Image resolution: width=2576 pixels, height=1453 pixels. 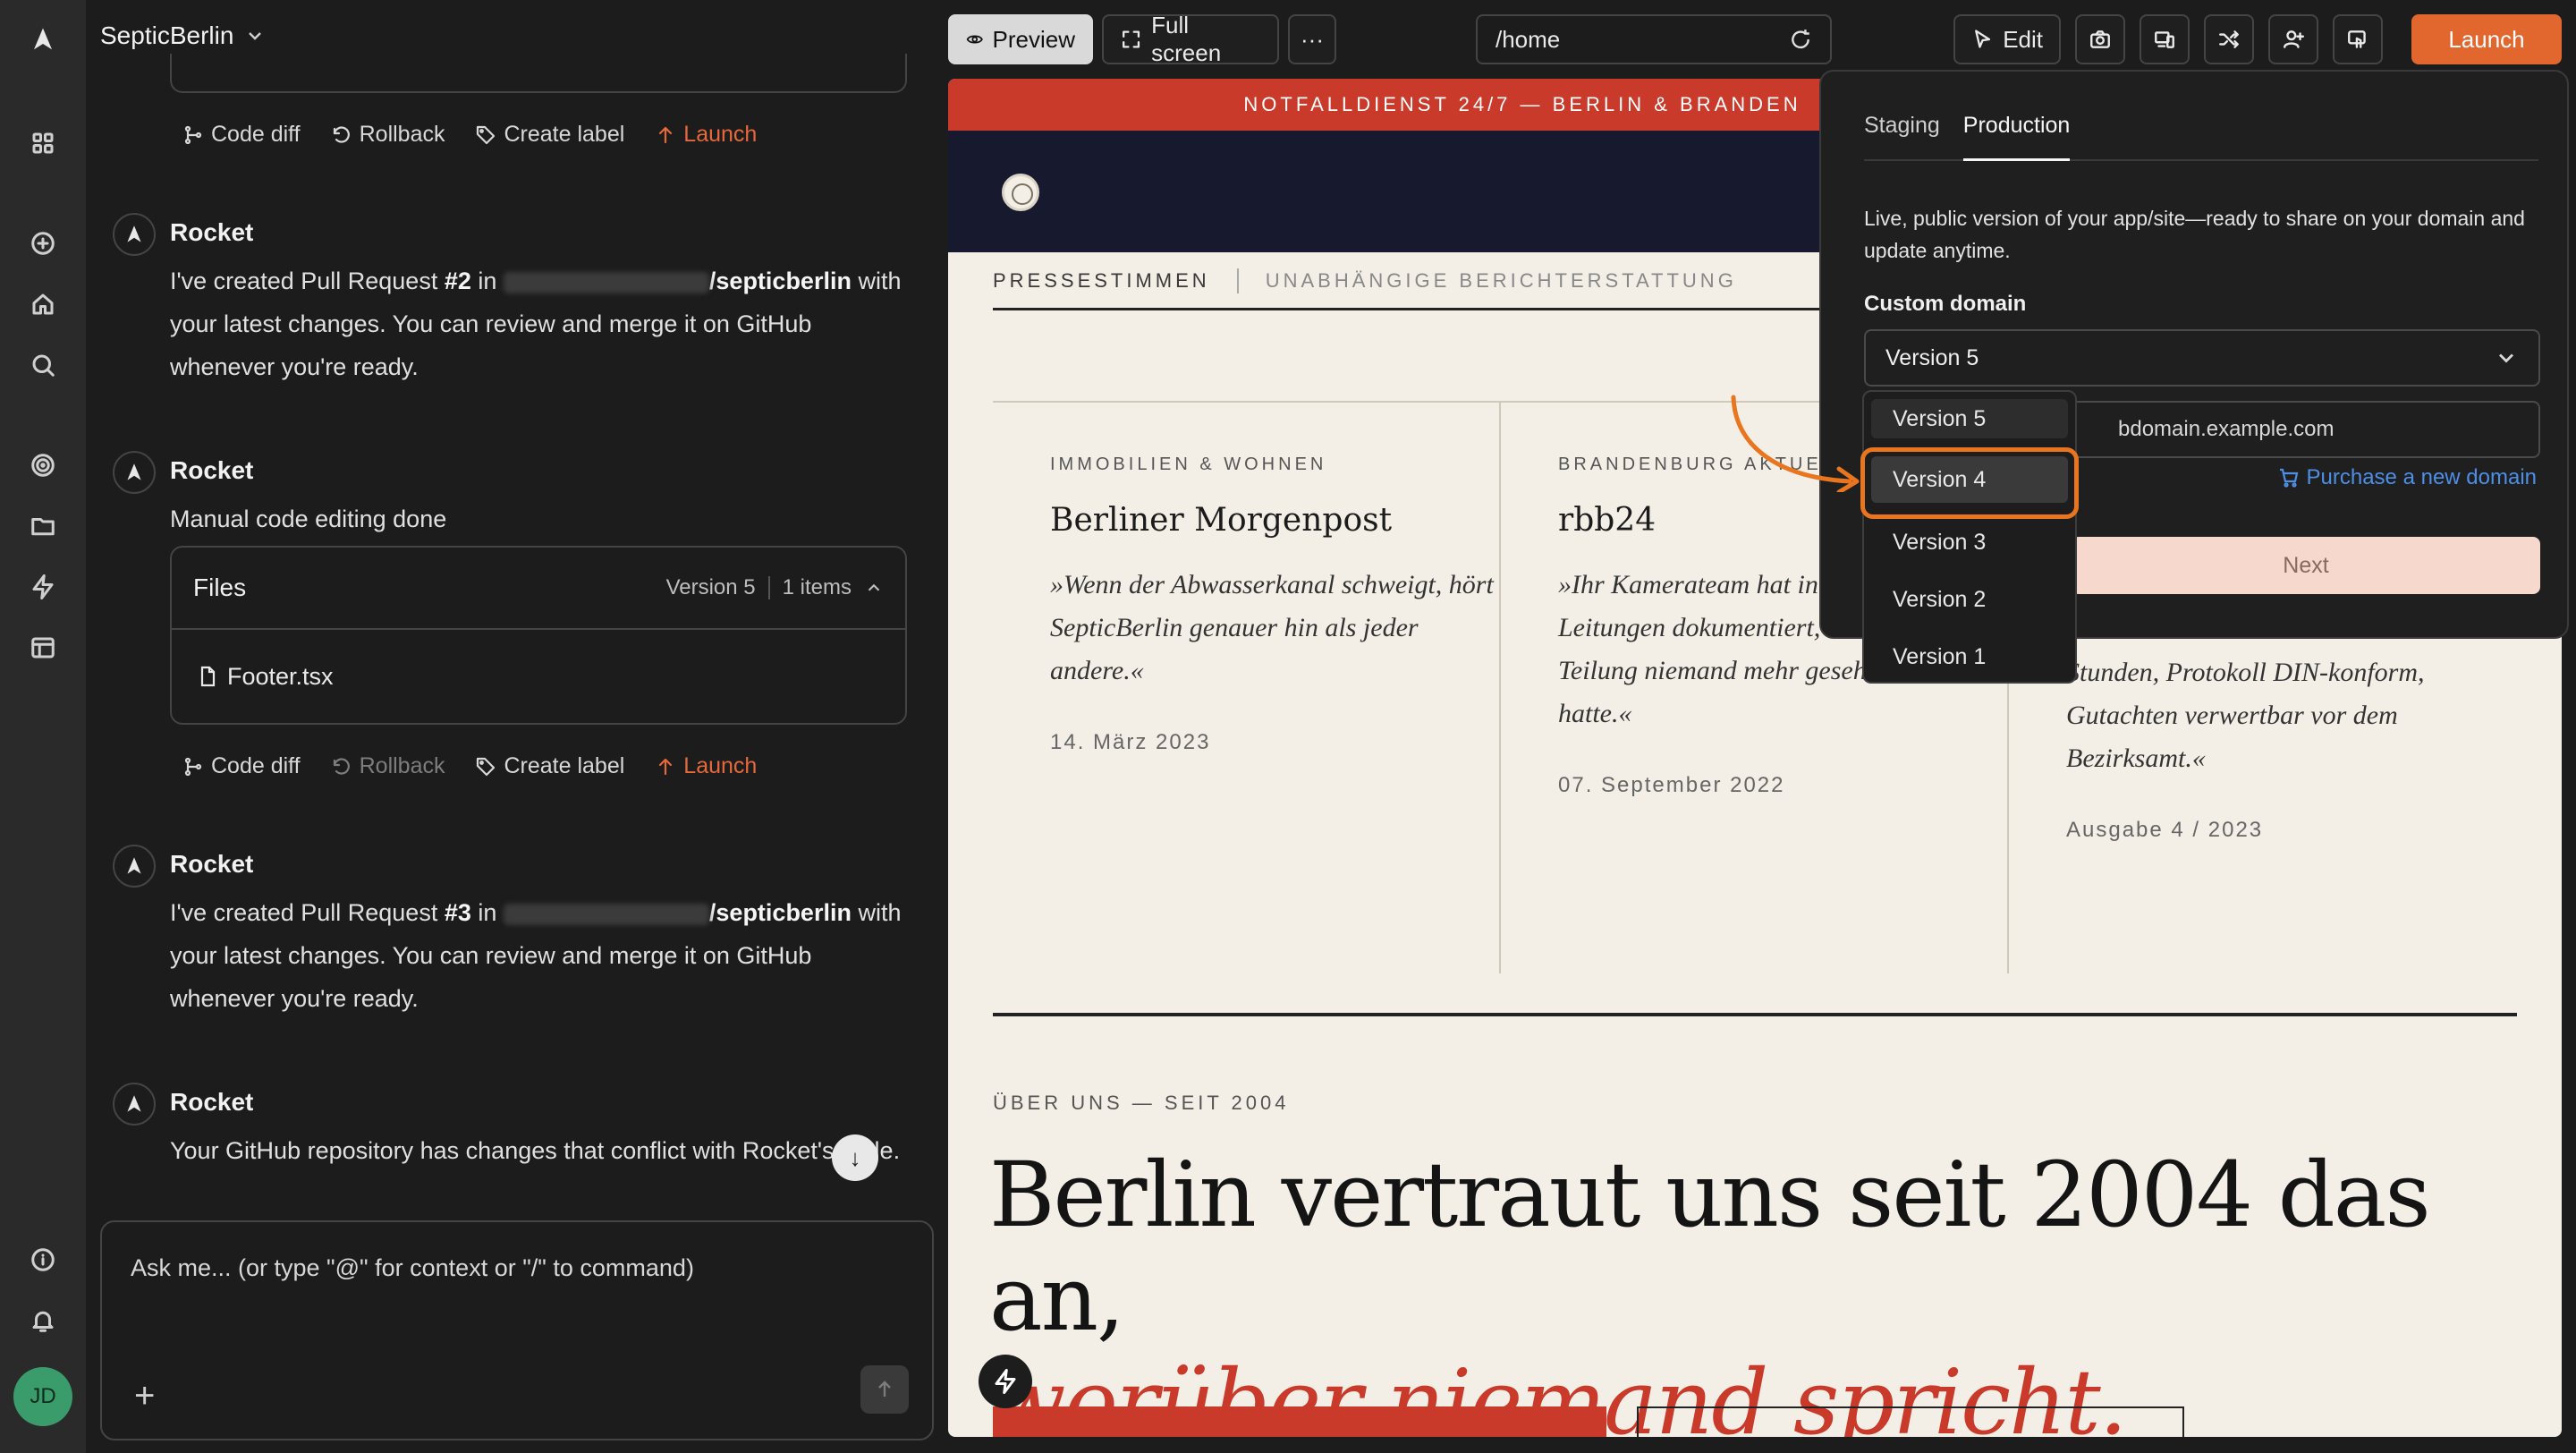 I want to click on version-option: Version 4, so click(x=1969, y=479).